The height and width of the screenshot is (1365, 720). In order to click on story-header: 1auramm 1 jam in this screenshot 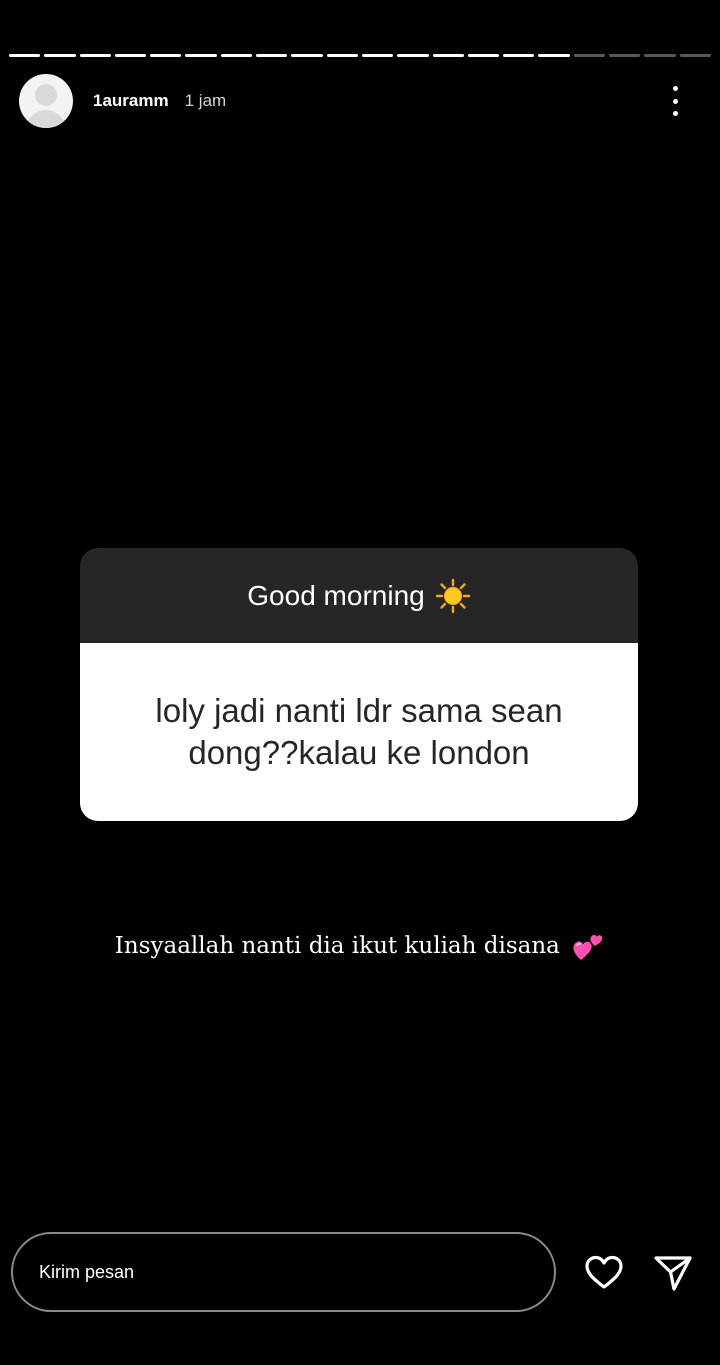, I will do `click(360, 101)`.